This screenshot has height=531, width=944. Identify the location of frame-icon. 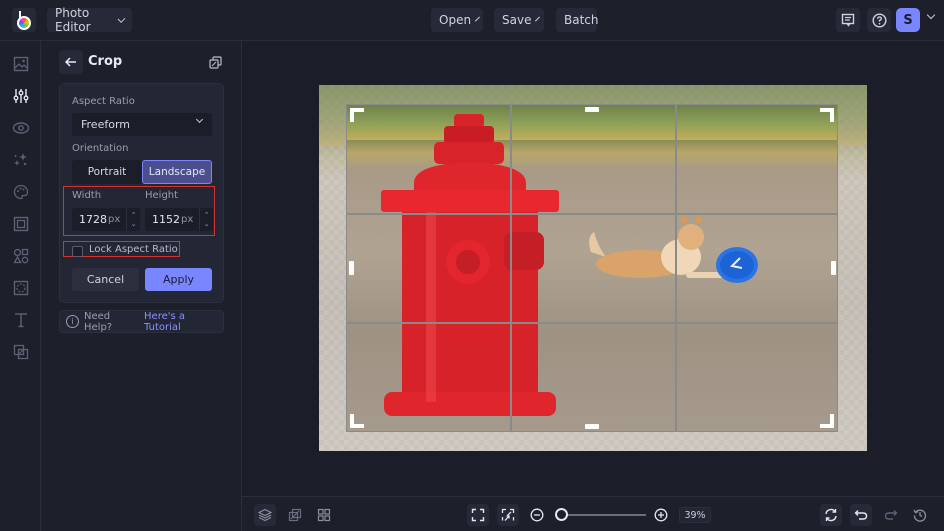
(21, 224).